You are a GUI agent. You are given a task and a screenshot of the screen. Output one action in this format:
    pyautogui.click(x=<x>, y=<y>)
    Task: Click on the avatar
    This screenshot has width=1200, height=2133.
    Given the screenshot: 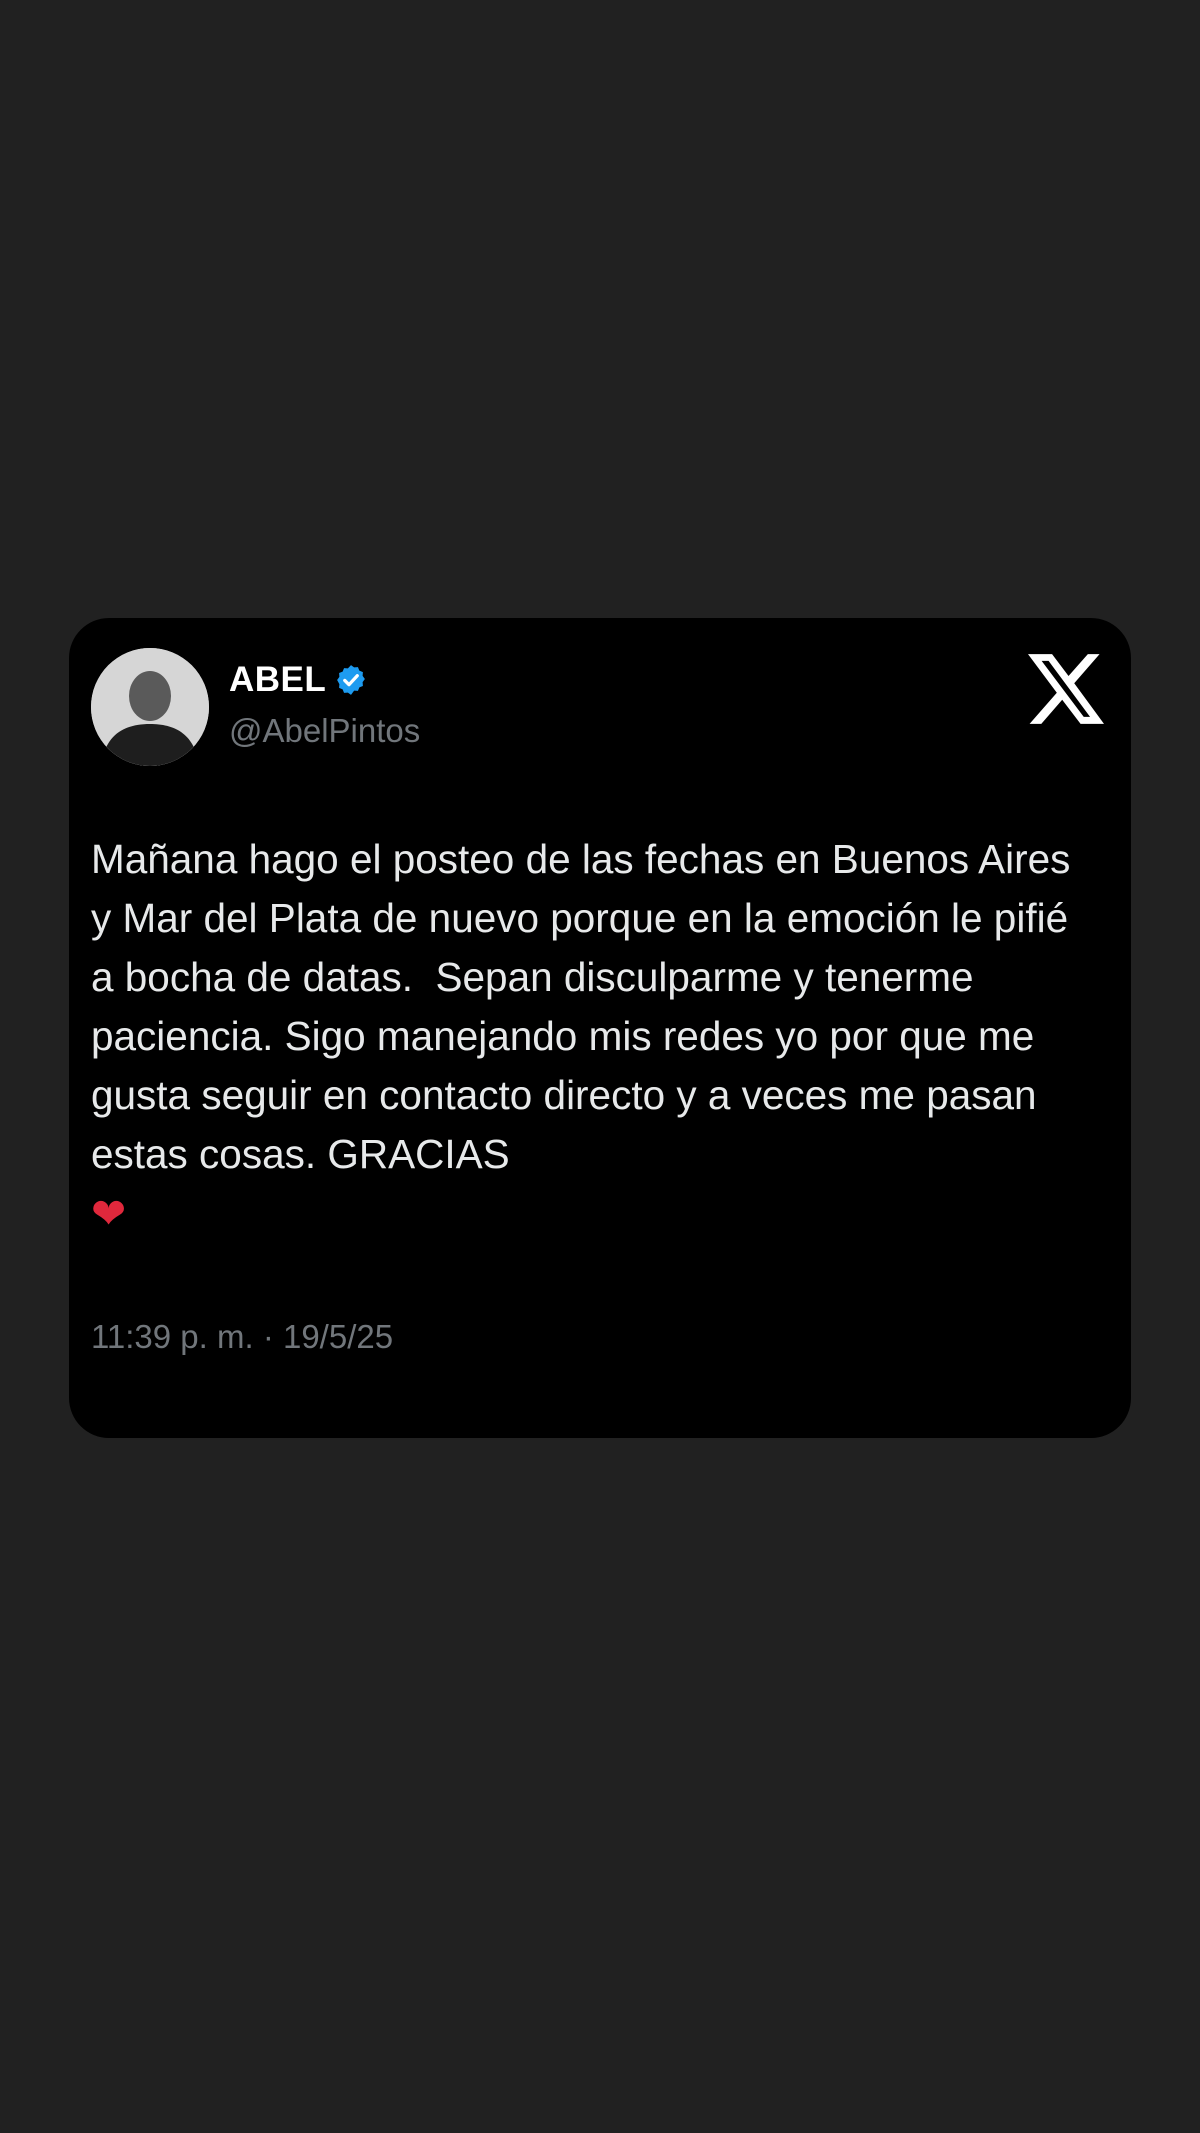 What is the action you would take?
    pyautogui.click(x=150, y=707)
    